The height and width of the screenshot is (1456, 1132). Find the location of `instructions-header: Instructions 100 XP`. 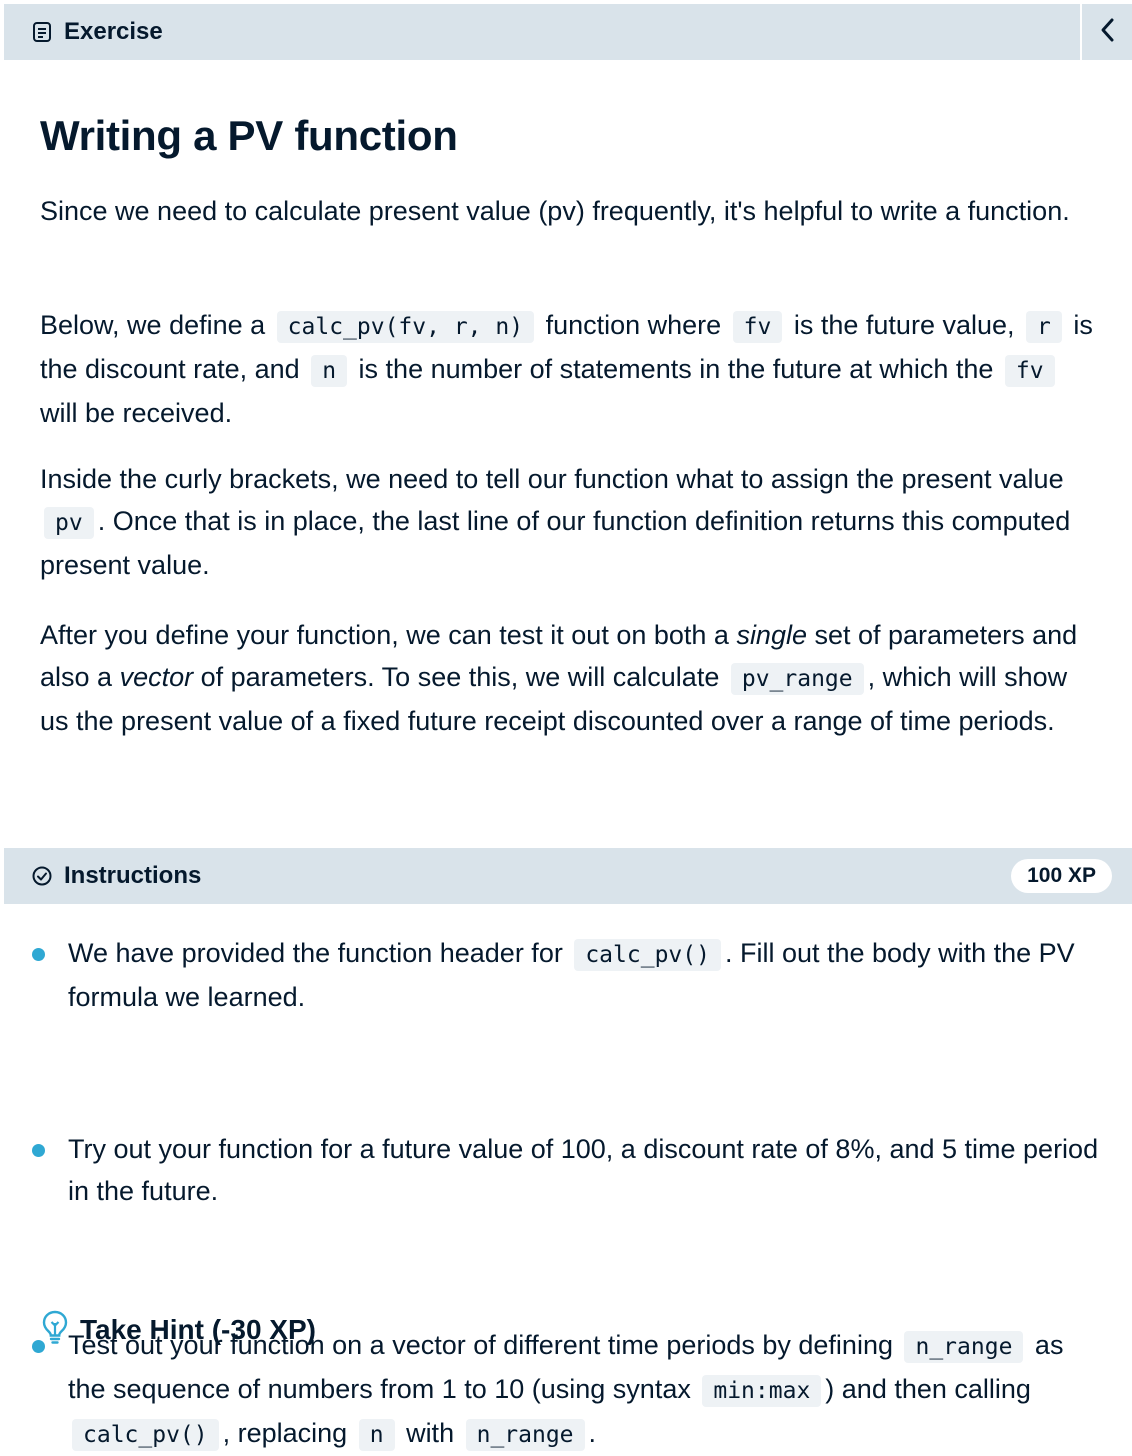

instructions-header: Instructions 100 XP is located at coordinates (568, 876).